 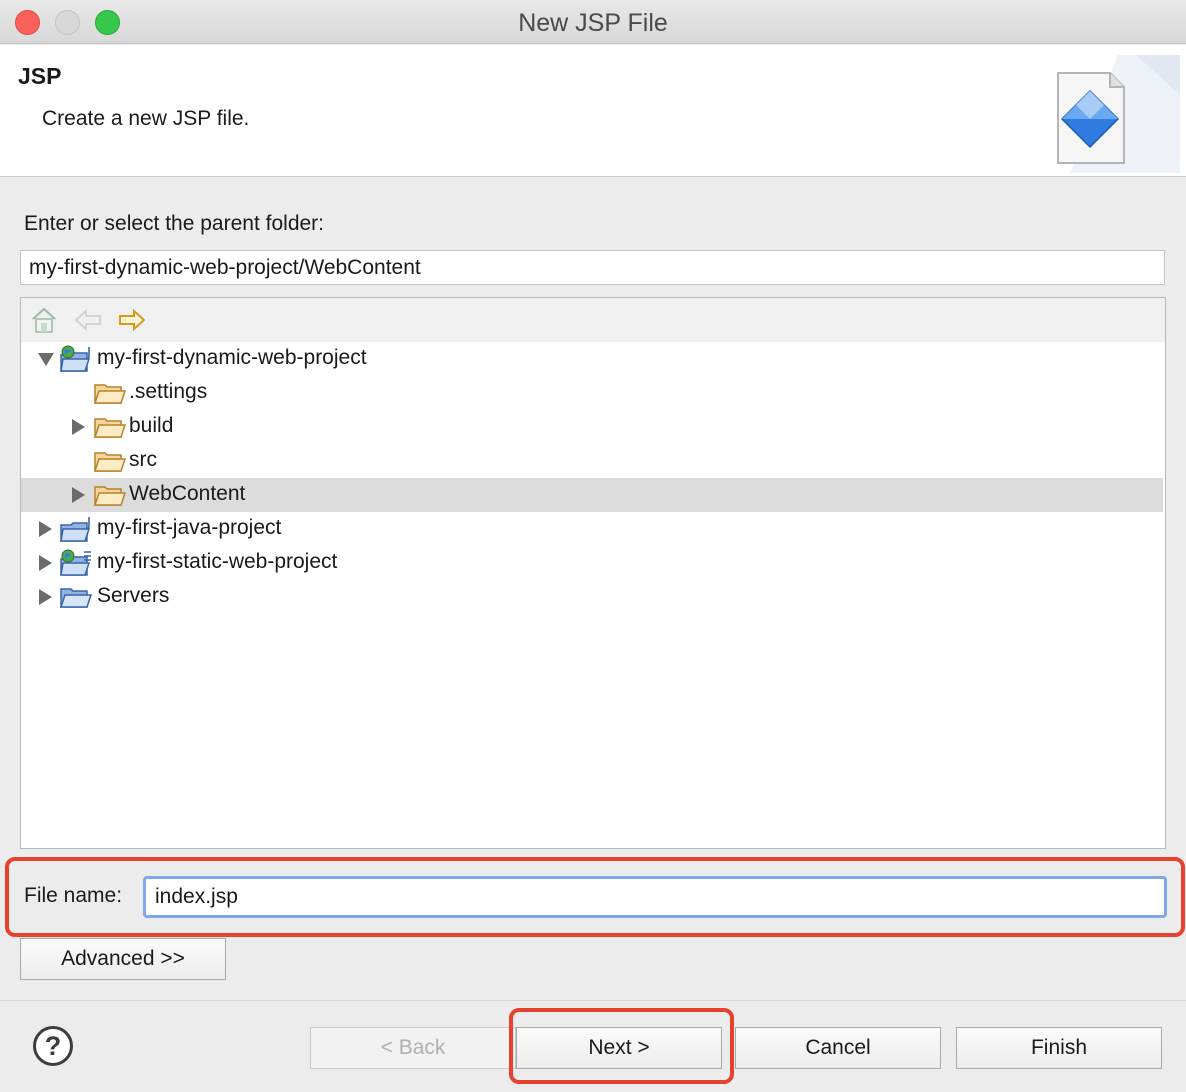 What do you see at coordinates (40, 76) in the screenshot?
I see `wizard-page-title: JSP` at bounding box center [40, 76].